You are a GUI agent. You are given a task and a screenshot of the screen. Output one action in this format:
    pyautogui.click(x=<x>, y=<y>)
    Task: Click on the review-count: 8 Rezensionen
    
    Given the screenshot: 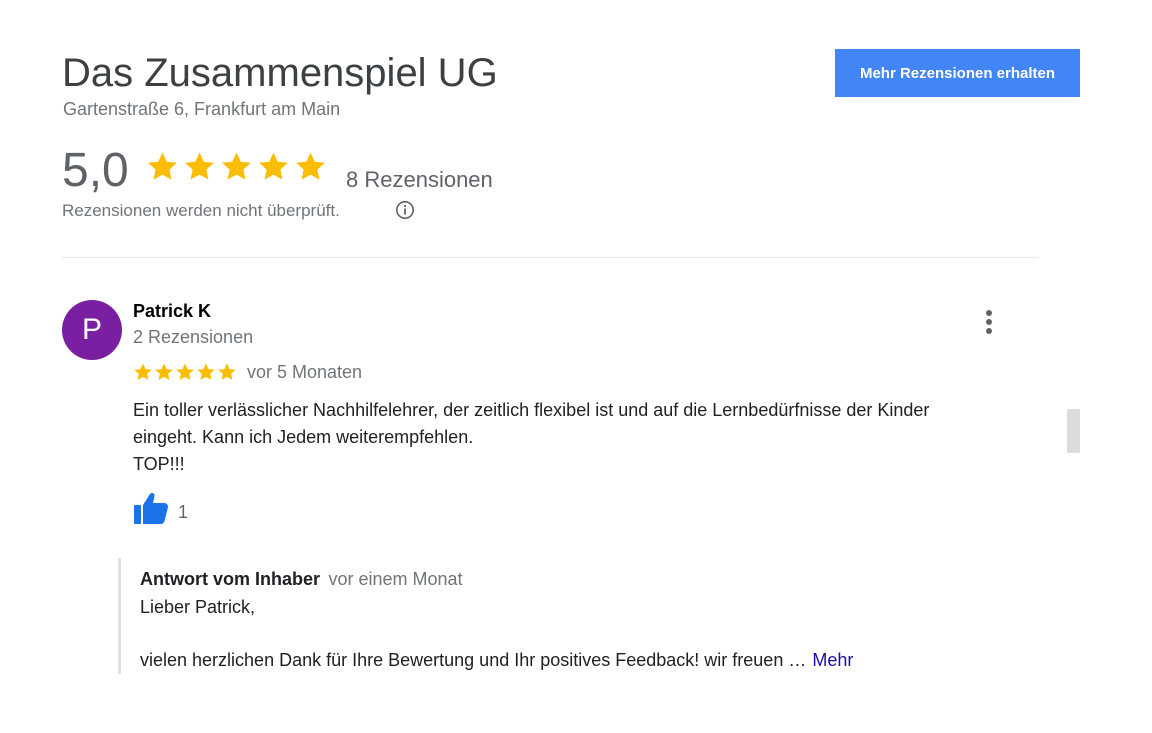 What is the action you would take?
    pyautogui.click(x=419, y=179)
    